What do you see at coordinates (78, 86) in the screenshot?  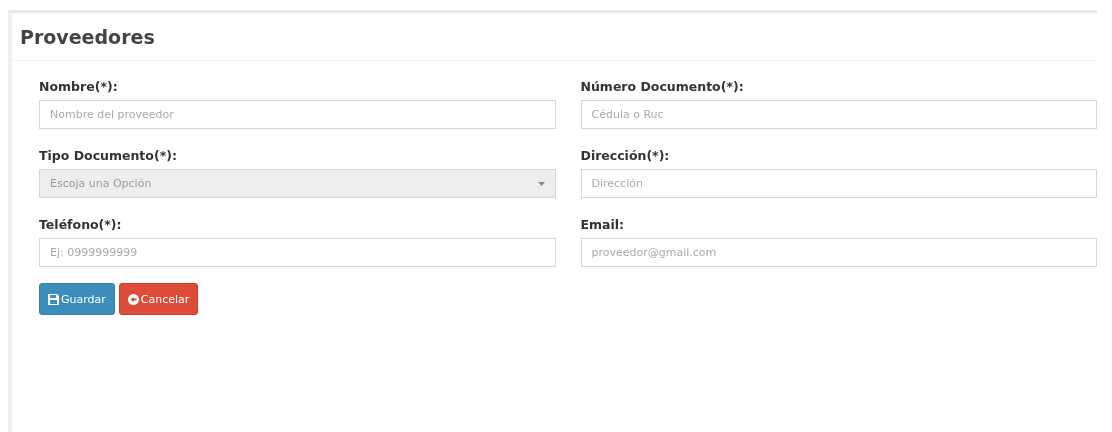 I see `field-label: Nombre(*):` at bounding box center [78, 86].